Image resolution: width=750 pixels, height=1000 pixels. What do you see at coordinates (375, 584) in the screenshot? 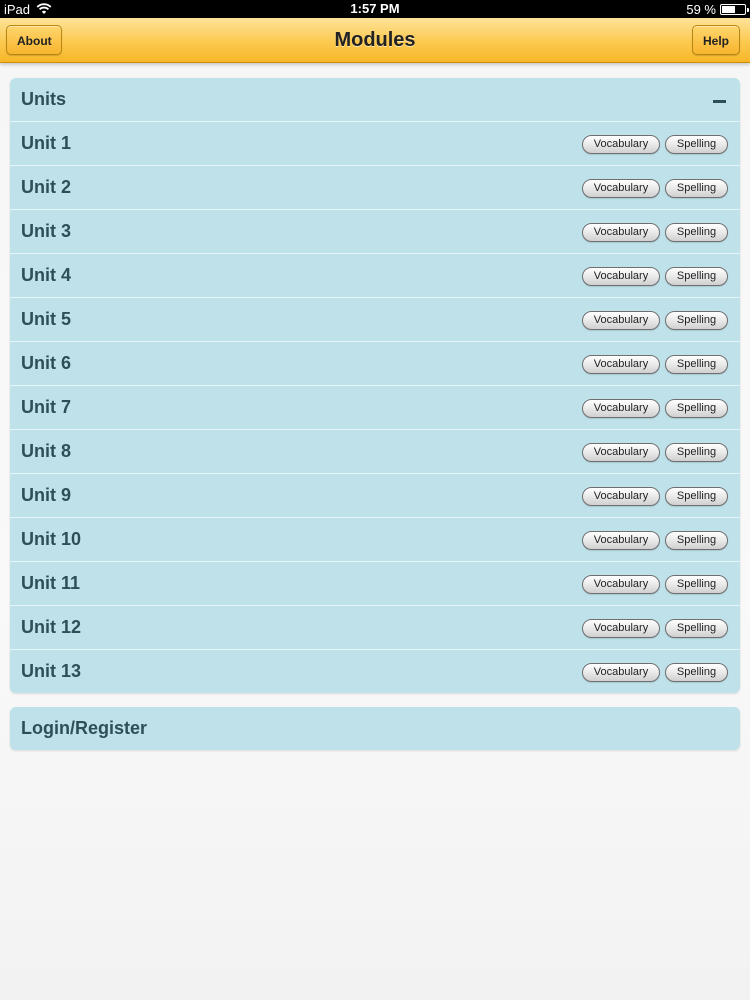
I see `unit-row: Unit 11 Vocabulary Spelling` at bounding box center [375, 584].